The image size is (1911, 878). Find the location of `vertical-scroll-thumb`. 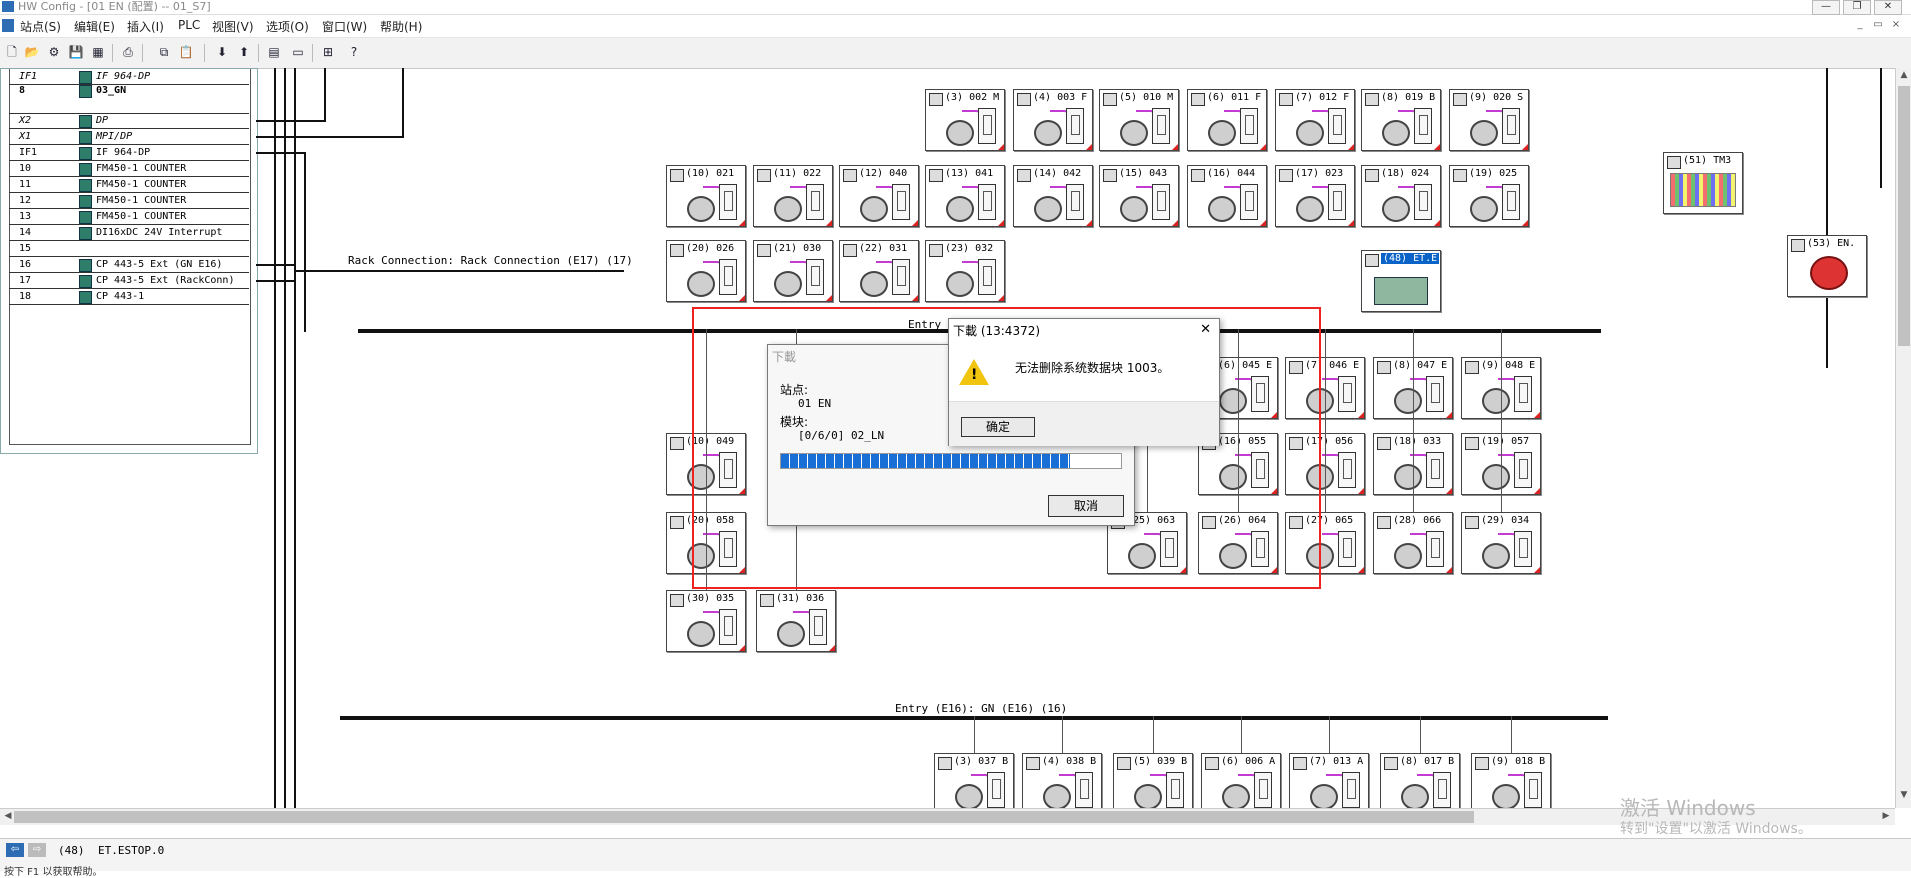

vertical-scroll-thumb is located at coordinates (1904, 216).